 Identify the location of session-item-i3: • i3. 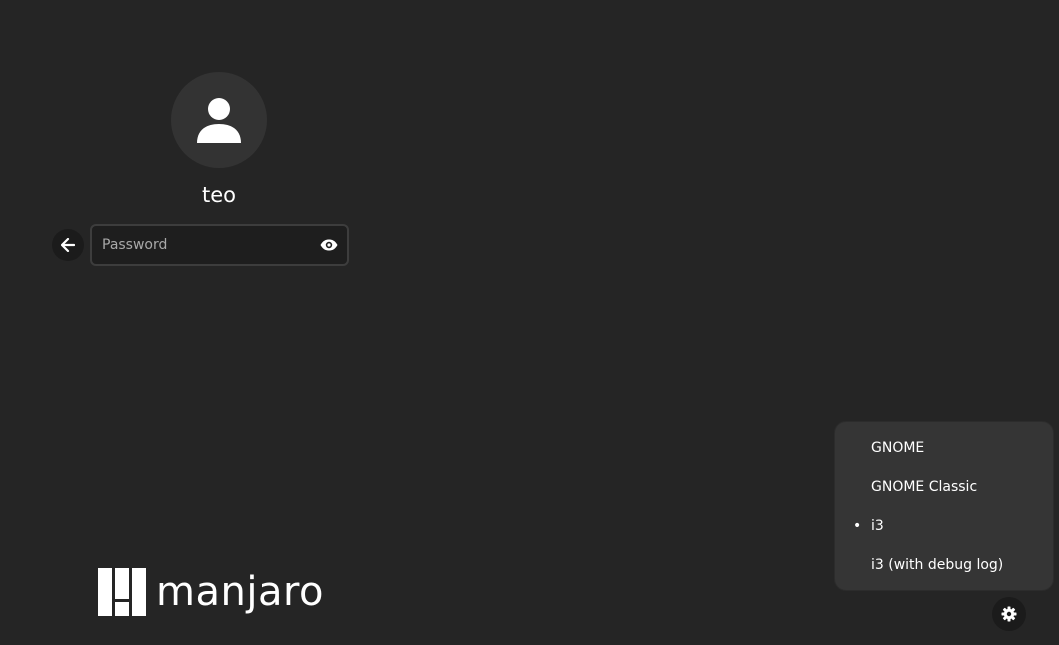
(944, 526).